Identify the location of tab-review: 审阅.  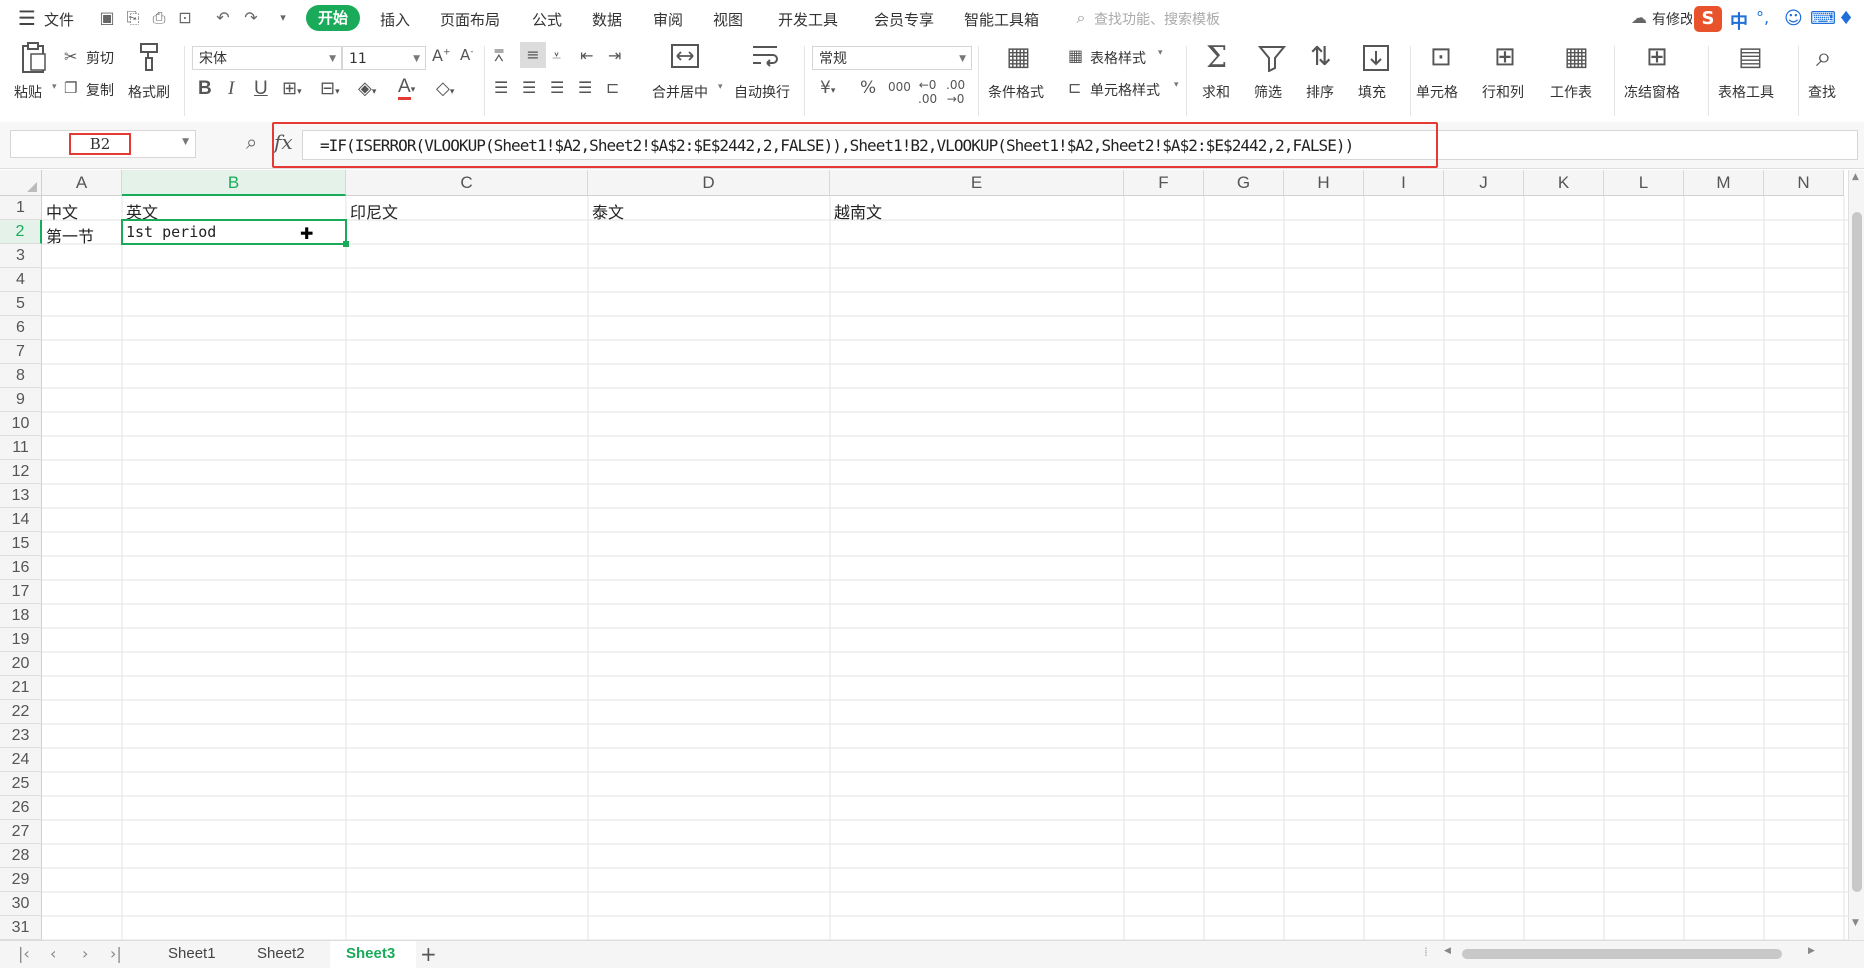
(668, 19).